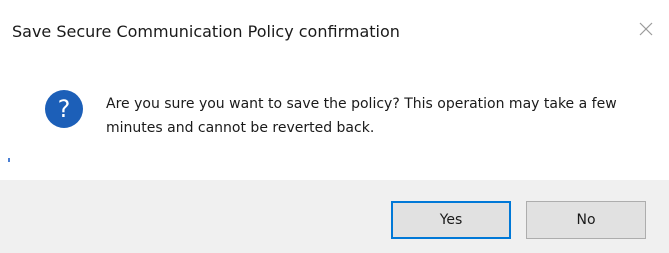 This screenshot has height=253, width=669. I want to click on yes-button: Yes, so click(451, 220).